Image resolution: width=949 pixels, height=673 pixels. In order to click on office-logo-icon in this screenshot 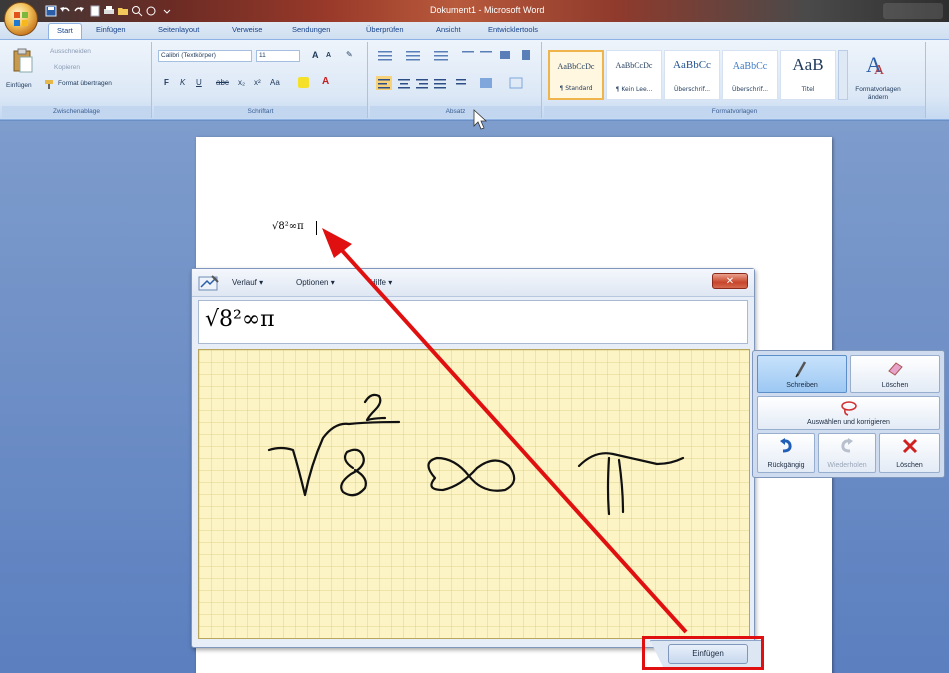, I will do `click(21, 19)`.